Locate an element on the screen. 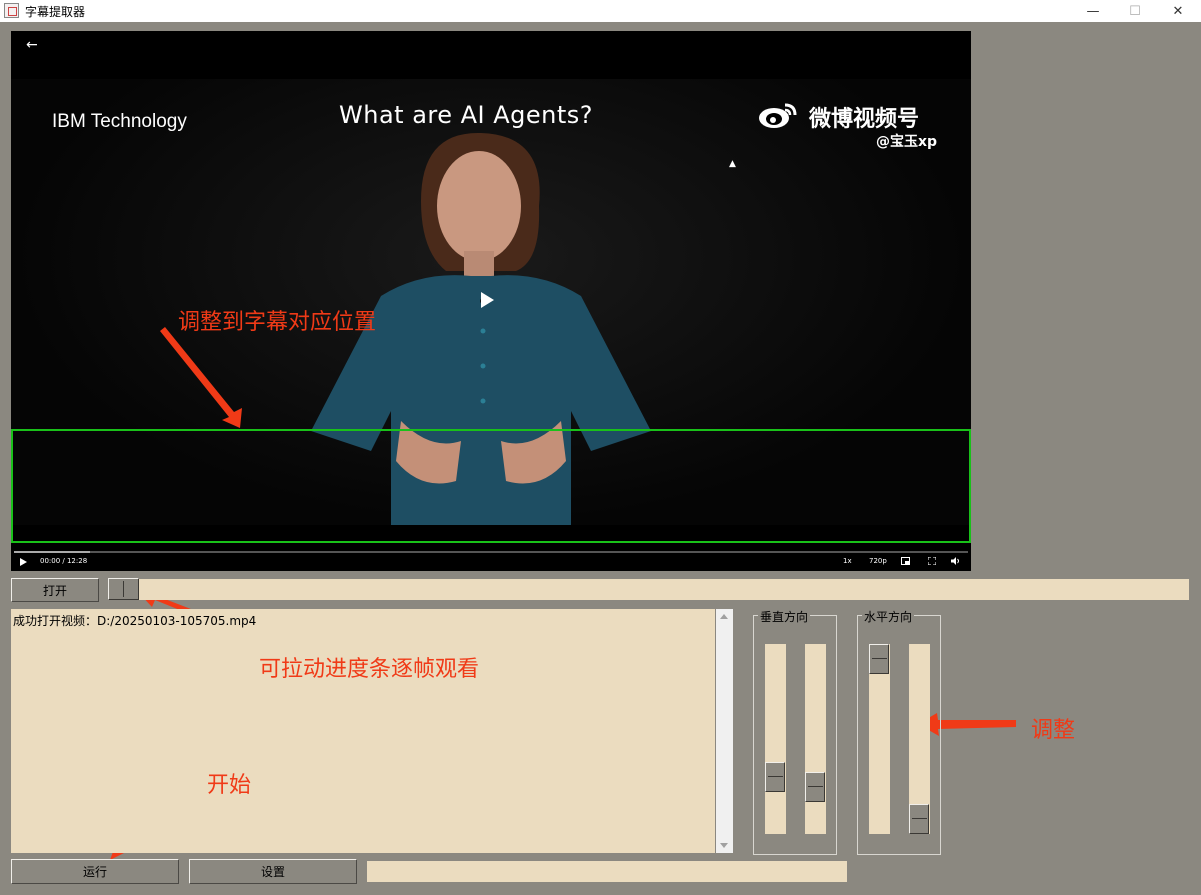 Image resolution: width=1201 pixels, height=895 pixels. annotation-drag-progress: 可拉动进度条逐帧观看 is located at coordinates (369, 669).